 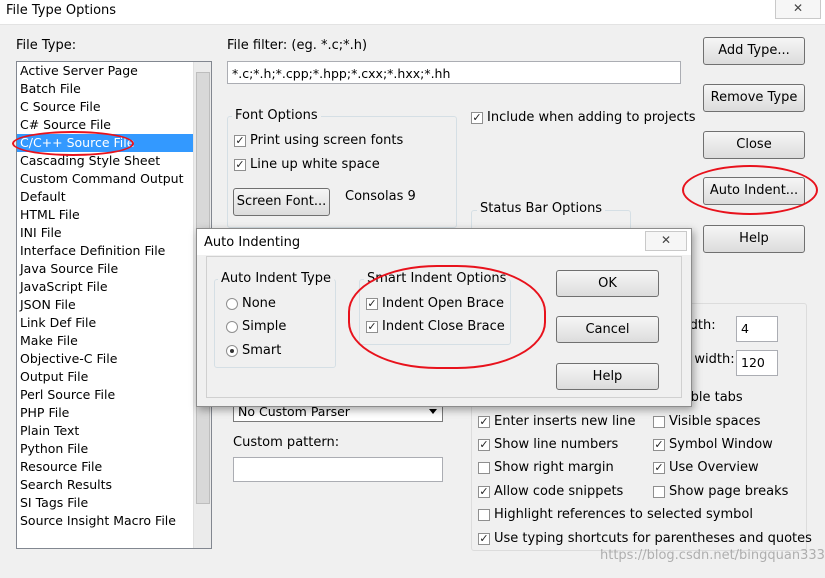 I want to click on annotation-circle-auto-indent, so click(x=750, y=190).